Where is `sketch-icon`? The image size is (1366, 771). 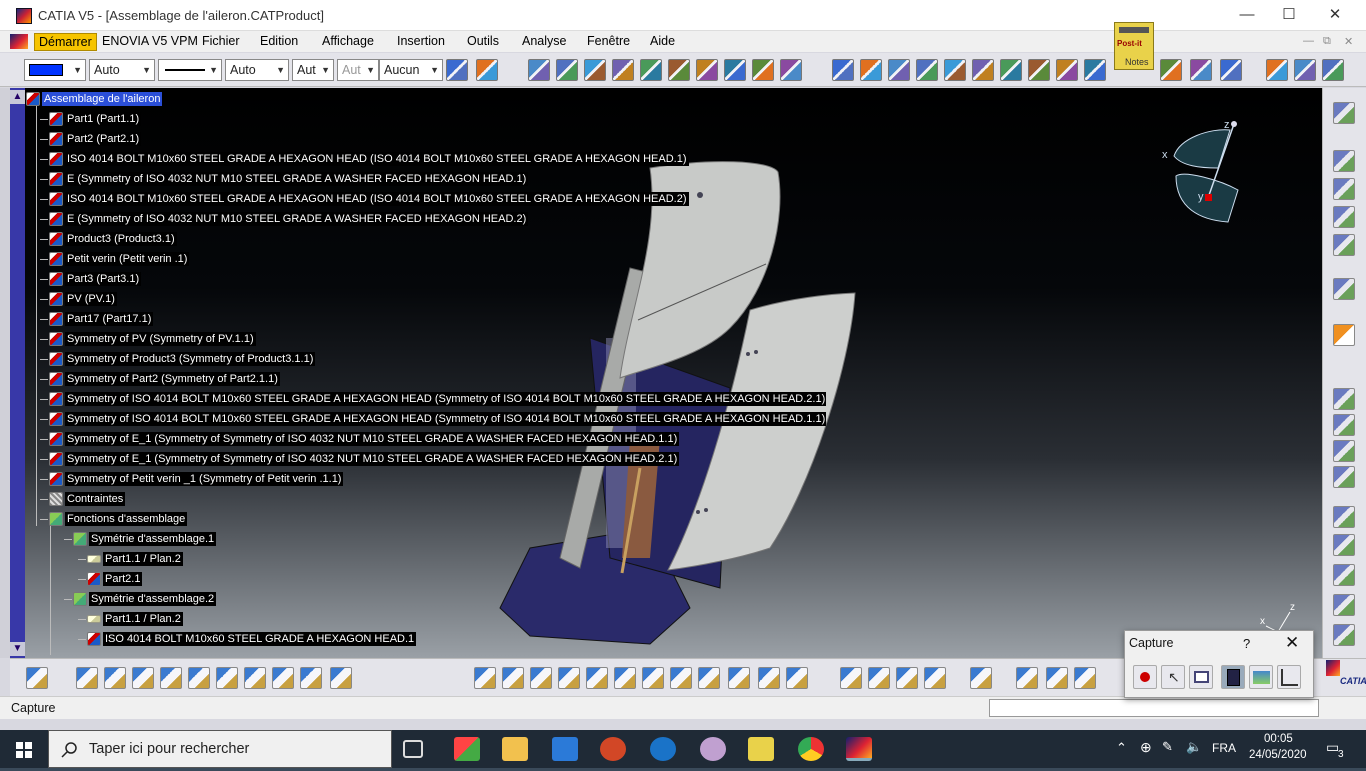
sketch-icon is located at coordinates (1344, 217).